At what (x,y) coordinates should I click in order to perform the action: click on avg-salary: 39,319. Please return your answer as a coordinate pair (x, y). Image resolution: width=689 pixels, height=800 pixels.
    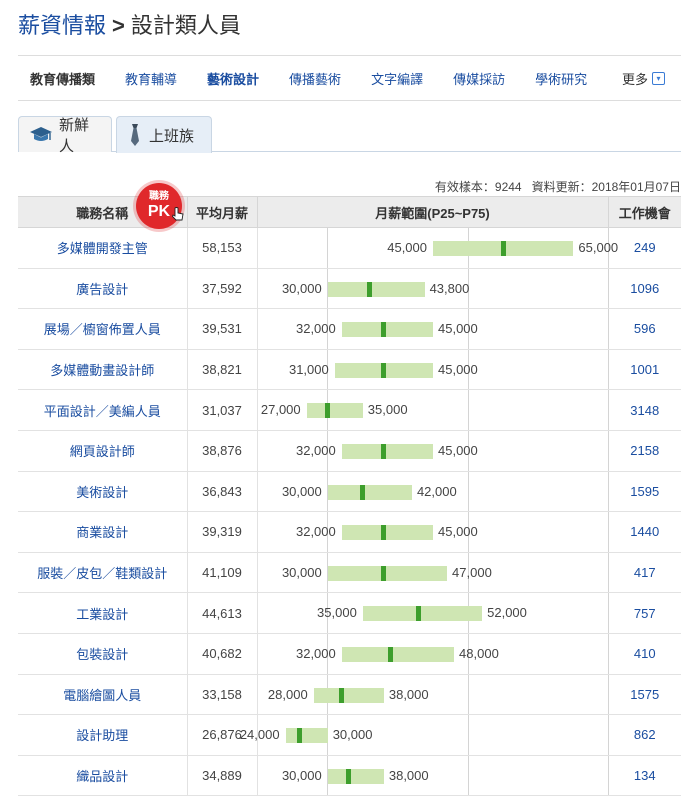
    Looking at the image, I should click on (221, 532).